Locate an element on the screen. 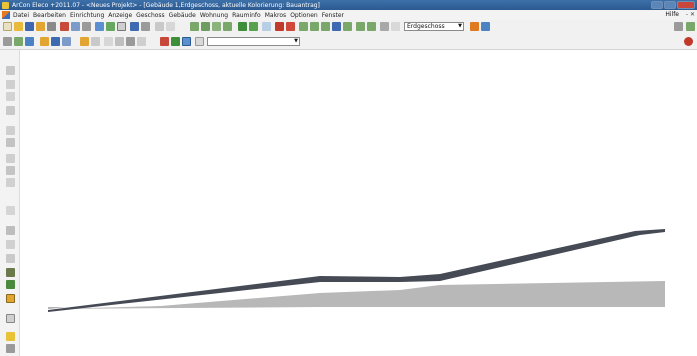 This screenshot has height=356, width=697. roof-tool-icon is located at coordinates (10, 230).